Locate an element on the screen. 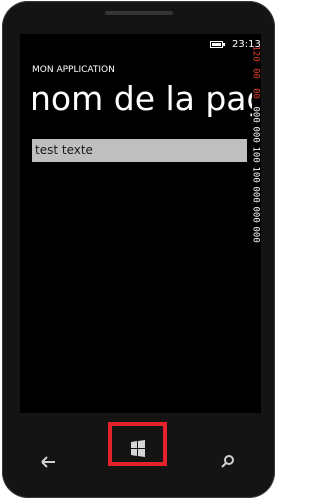  search-button is located at coordinates (227, 456).